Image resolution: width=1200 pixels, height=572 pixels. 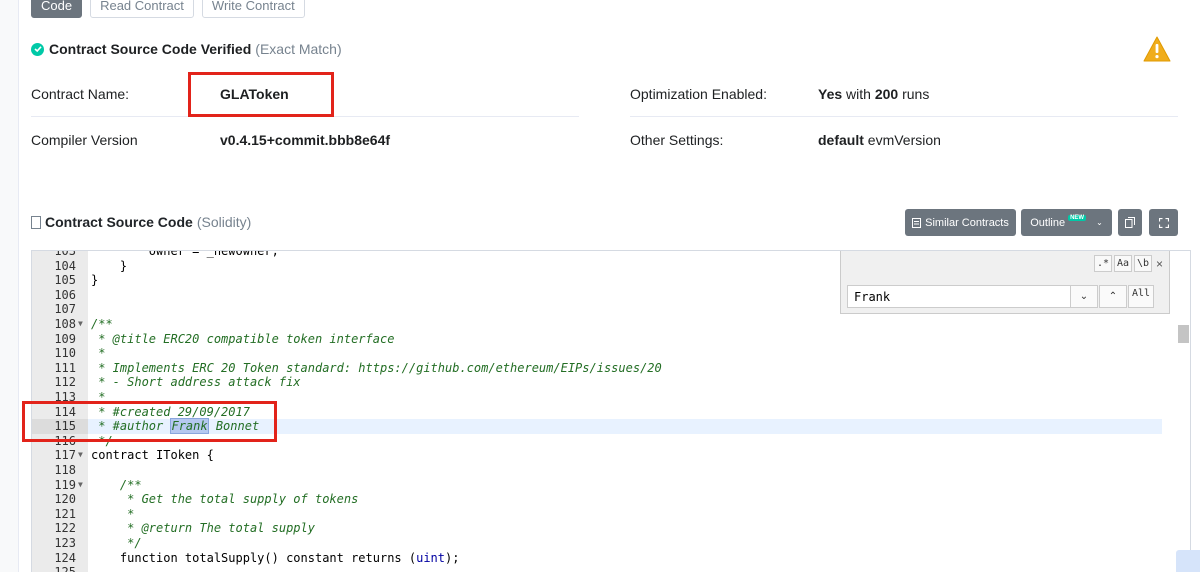 I want to click on line-number: 104, so click(x=65, y=265).